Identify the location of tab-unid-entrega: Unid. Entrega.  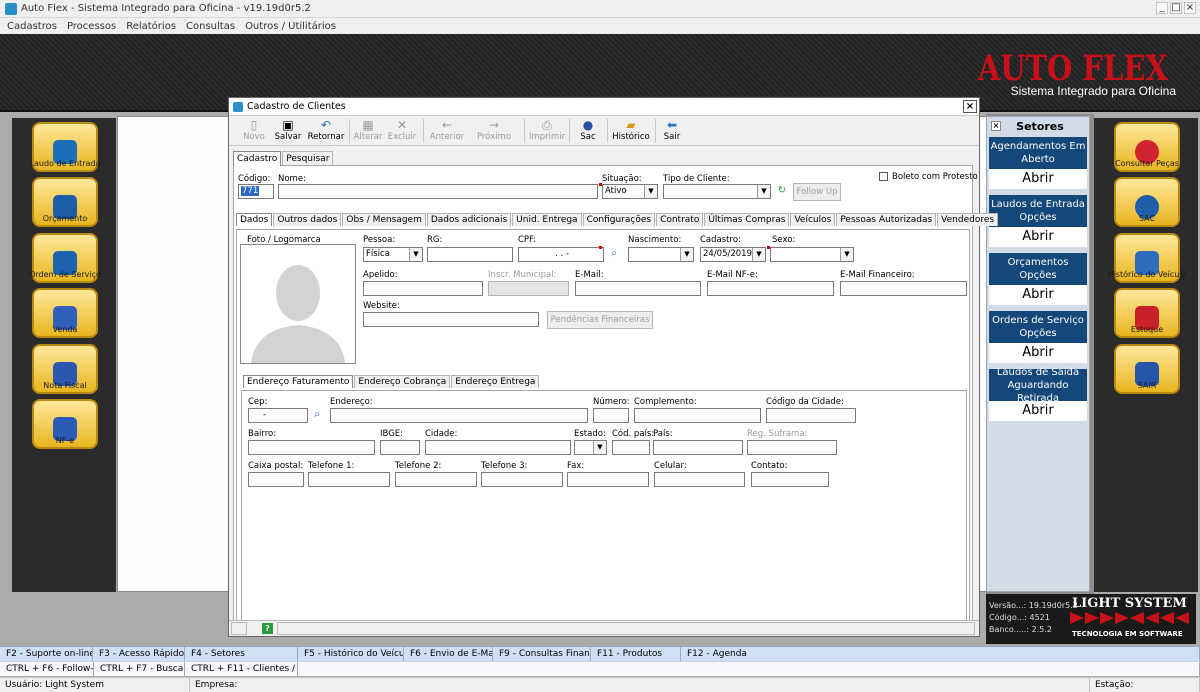
(547, 219).